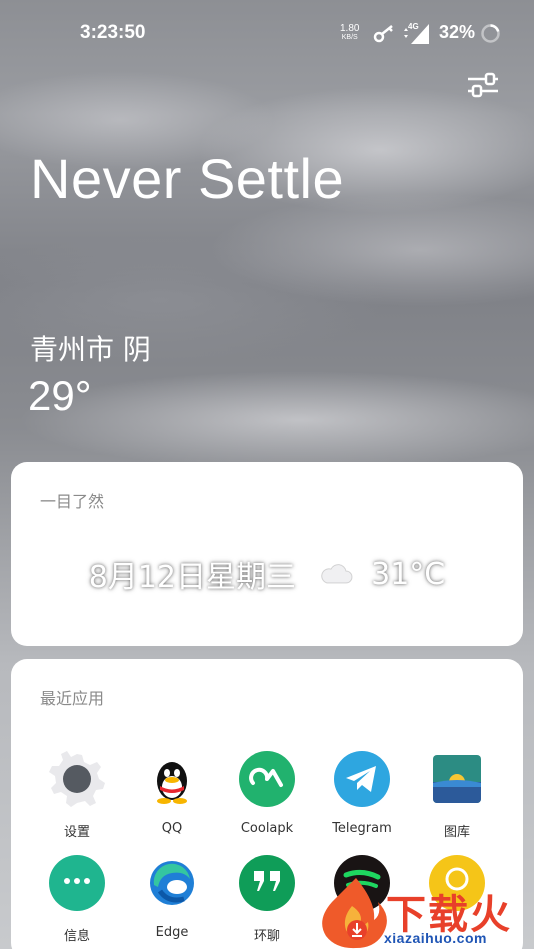 This screenshot has height=949, width=534. Describe the element at coordinates (72, 501) in the screenshot. I see `card-title: 一目了然` at that location.